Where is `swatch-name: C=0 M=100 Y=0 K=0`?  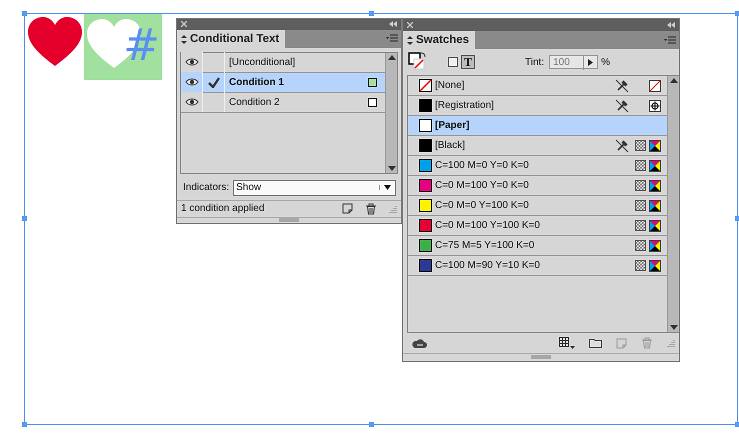
swatch-name: C=0 M=100 Y=0 K=0 is located at coordinates (482, 186).